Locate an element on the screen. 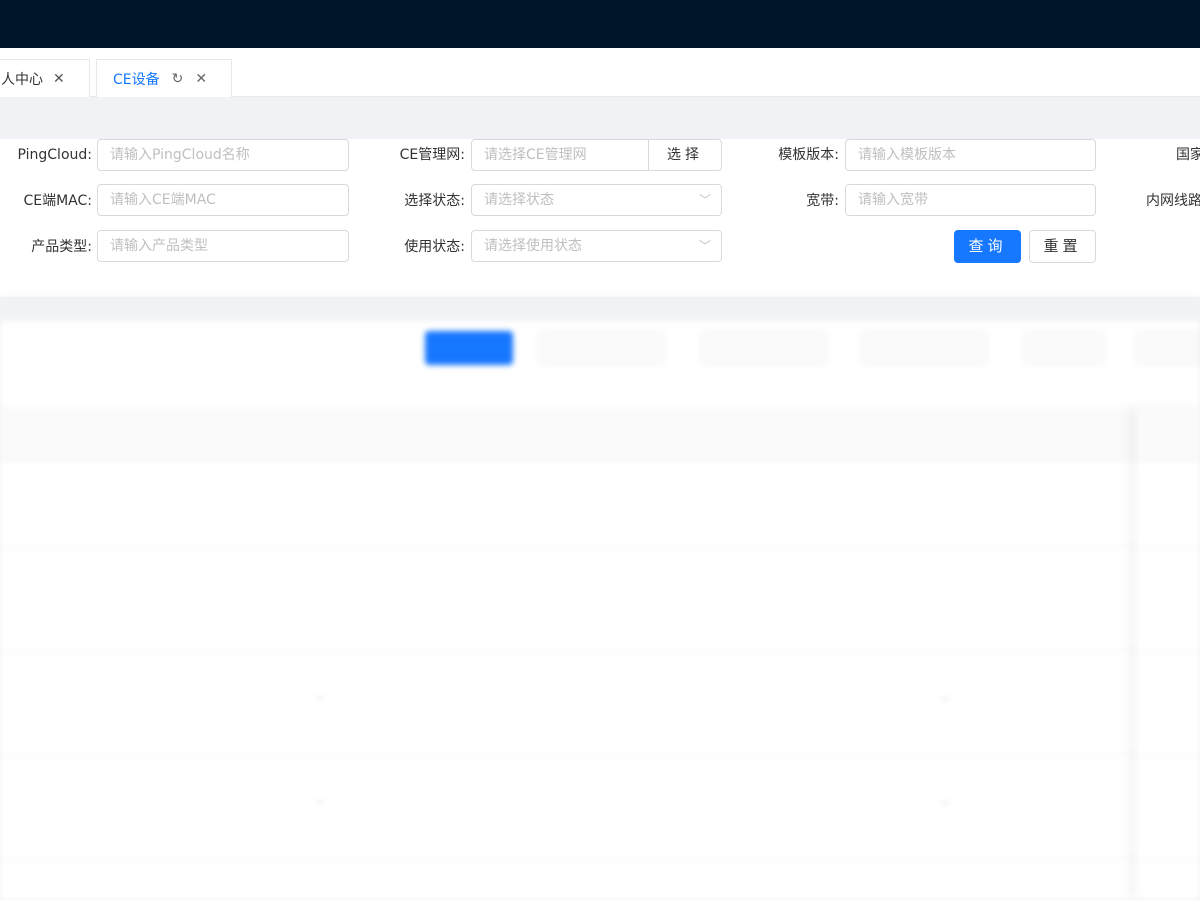 The height and width of the screenshot is (900, 1200). ce-mgmt-label: CE管理网: is located at coordinates (432, 155).